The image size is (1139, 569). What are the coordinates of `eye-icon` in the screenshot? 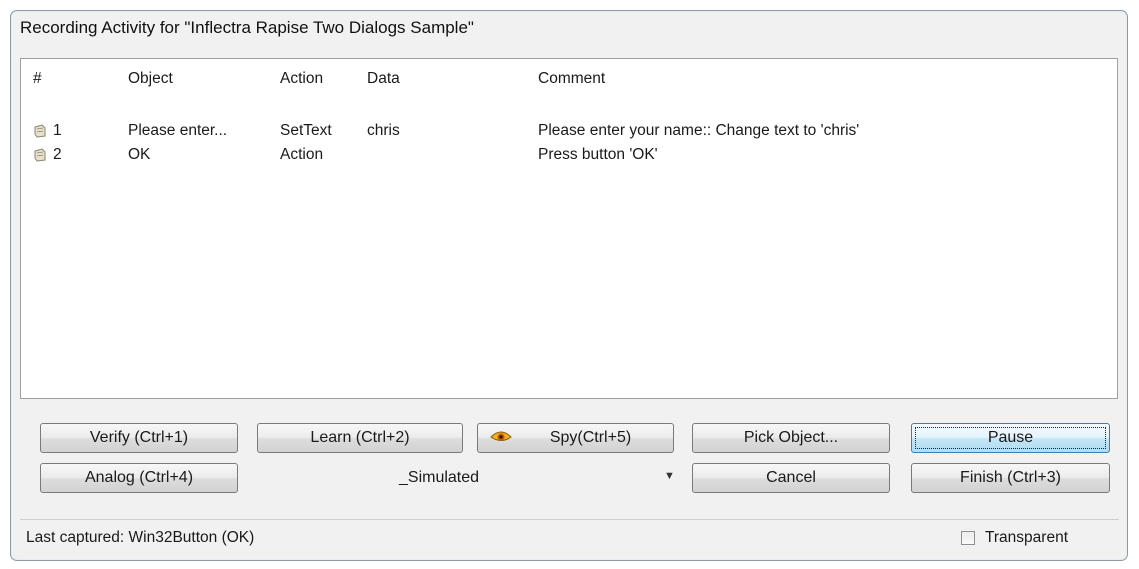 It's located at (501, 436).